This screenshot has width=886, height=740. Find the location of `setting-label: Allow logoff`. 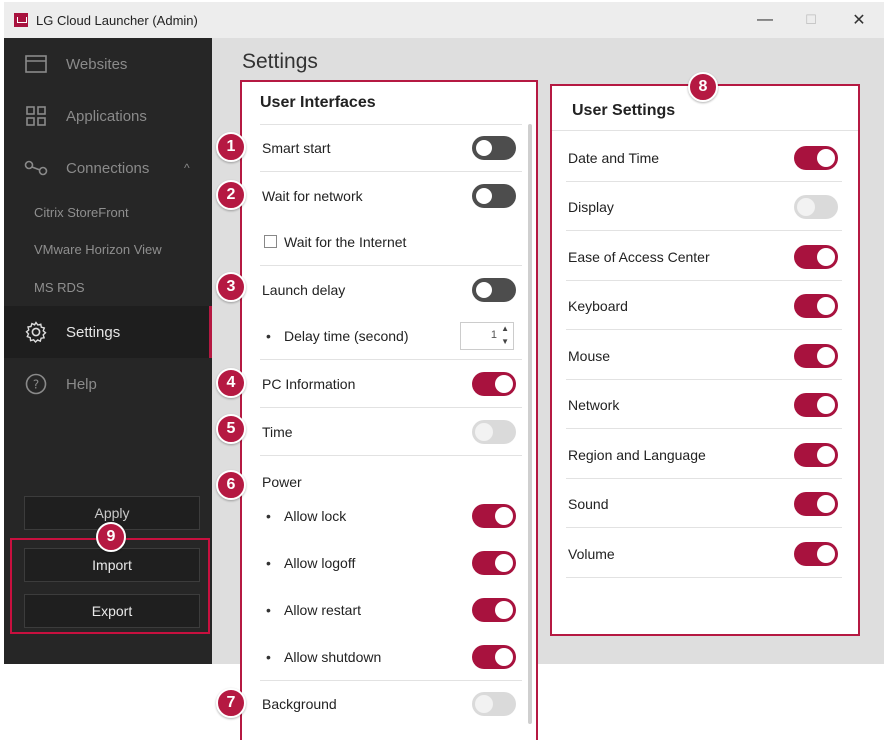

setting-label: Allow logoff is located at coordinates (320, 563).